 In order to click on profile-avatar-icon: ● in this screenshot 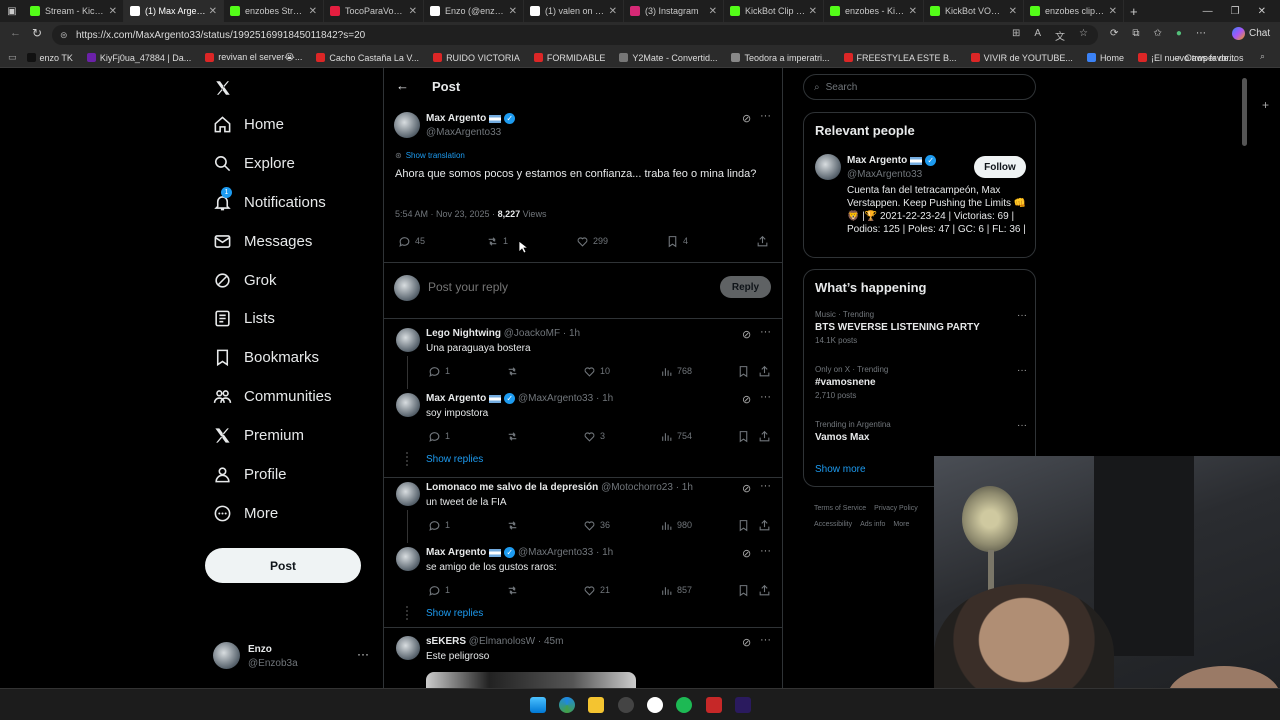, I will do `click(1179, 33)`.